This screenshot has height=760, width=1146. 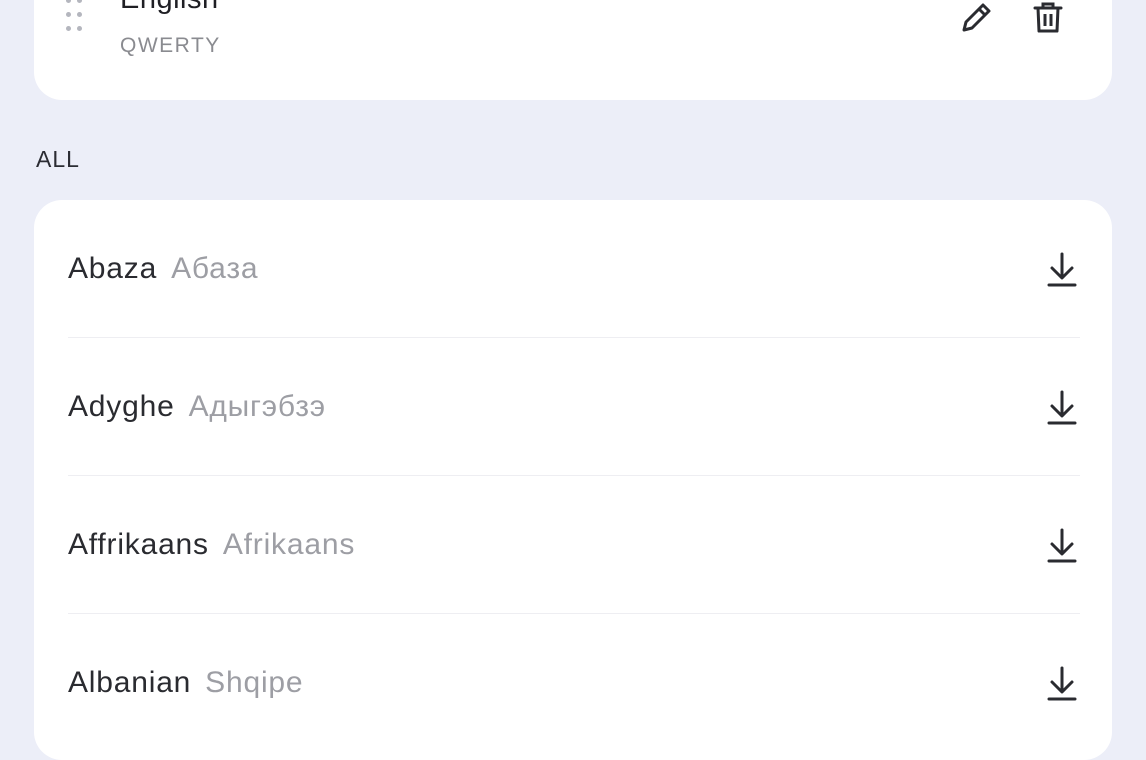 What do you see at coordinates (169, 8) in the screenshot?
I see `installed-language-name: English` at bounding box center [169, 8].